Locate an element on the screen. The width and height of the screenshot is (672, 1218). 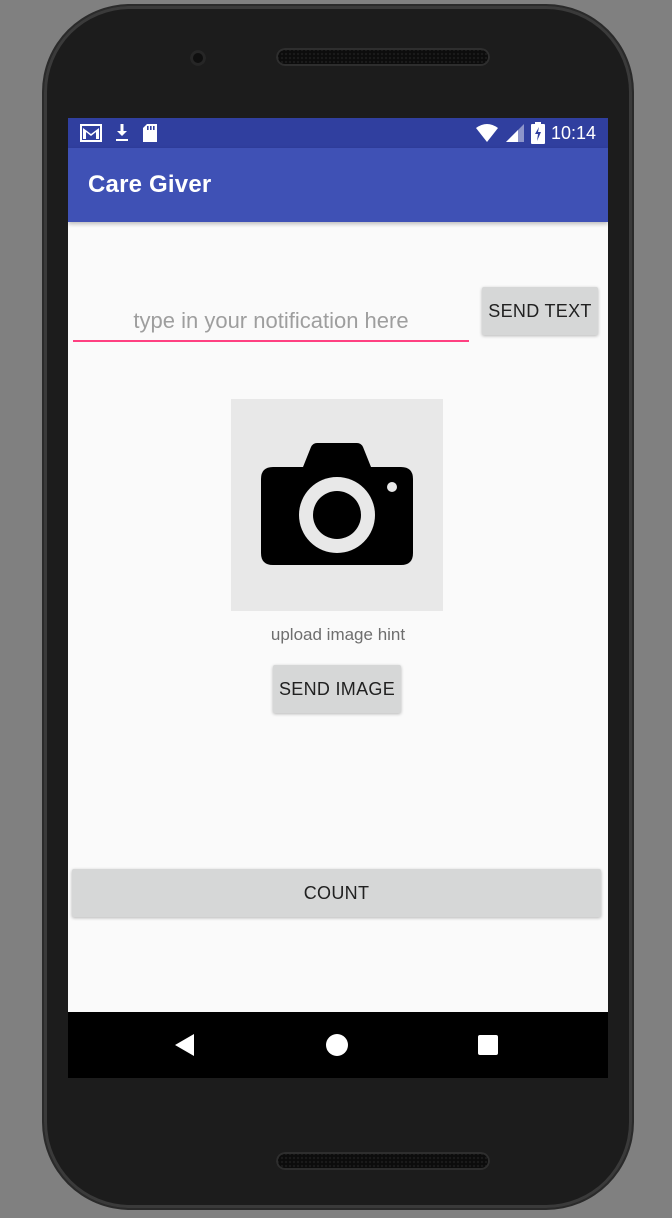
gmail-icon is located at coordinates (91, 133).